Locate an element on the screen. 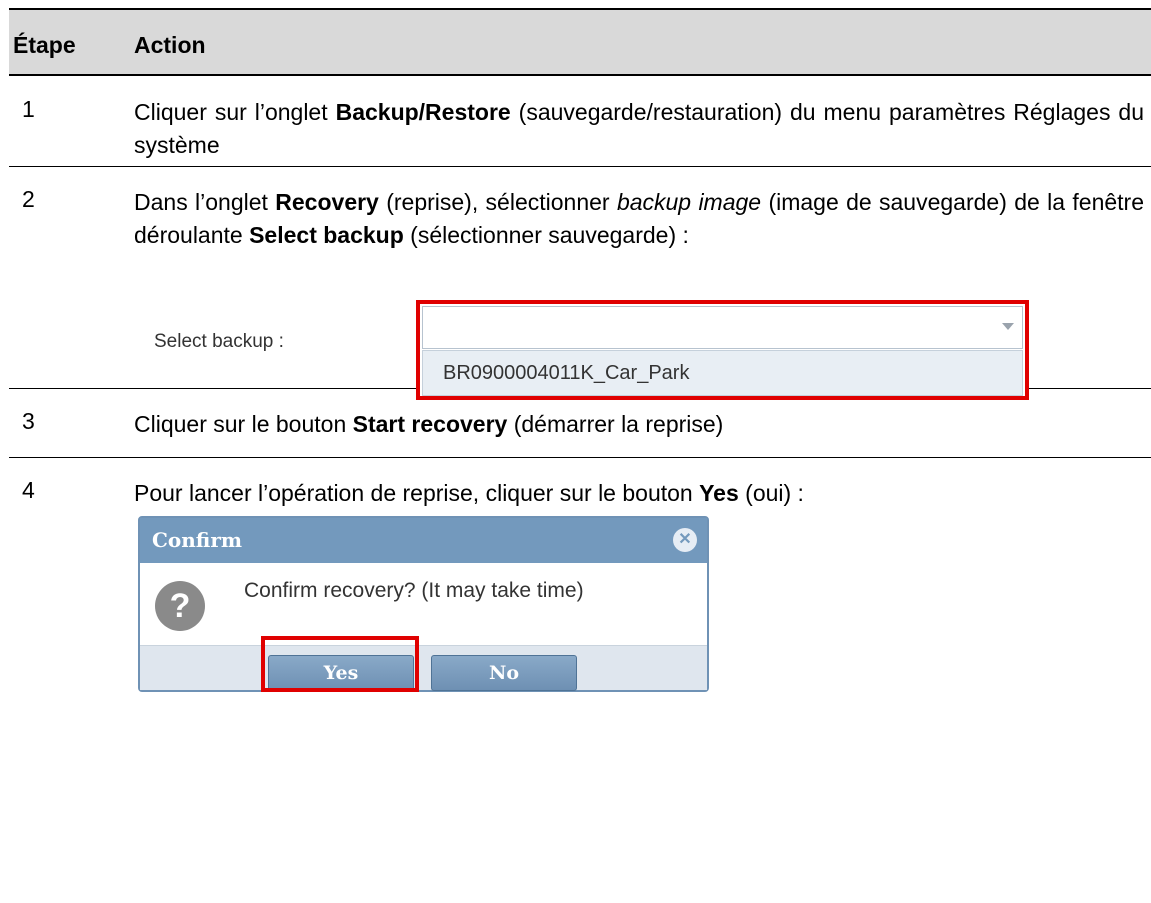 The height and width of the screenshot is (903, 1151). table-header: Étape Action is located at coordinates (580, 42).